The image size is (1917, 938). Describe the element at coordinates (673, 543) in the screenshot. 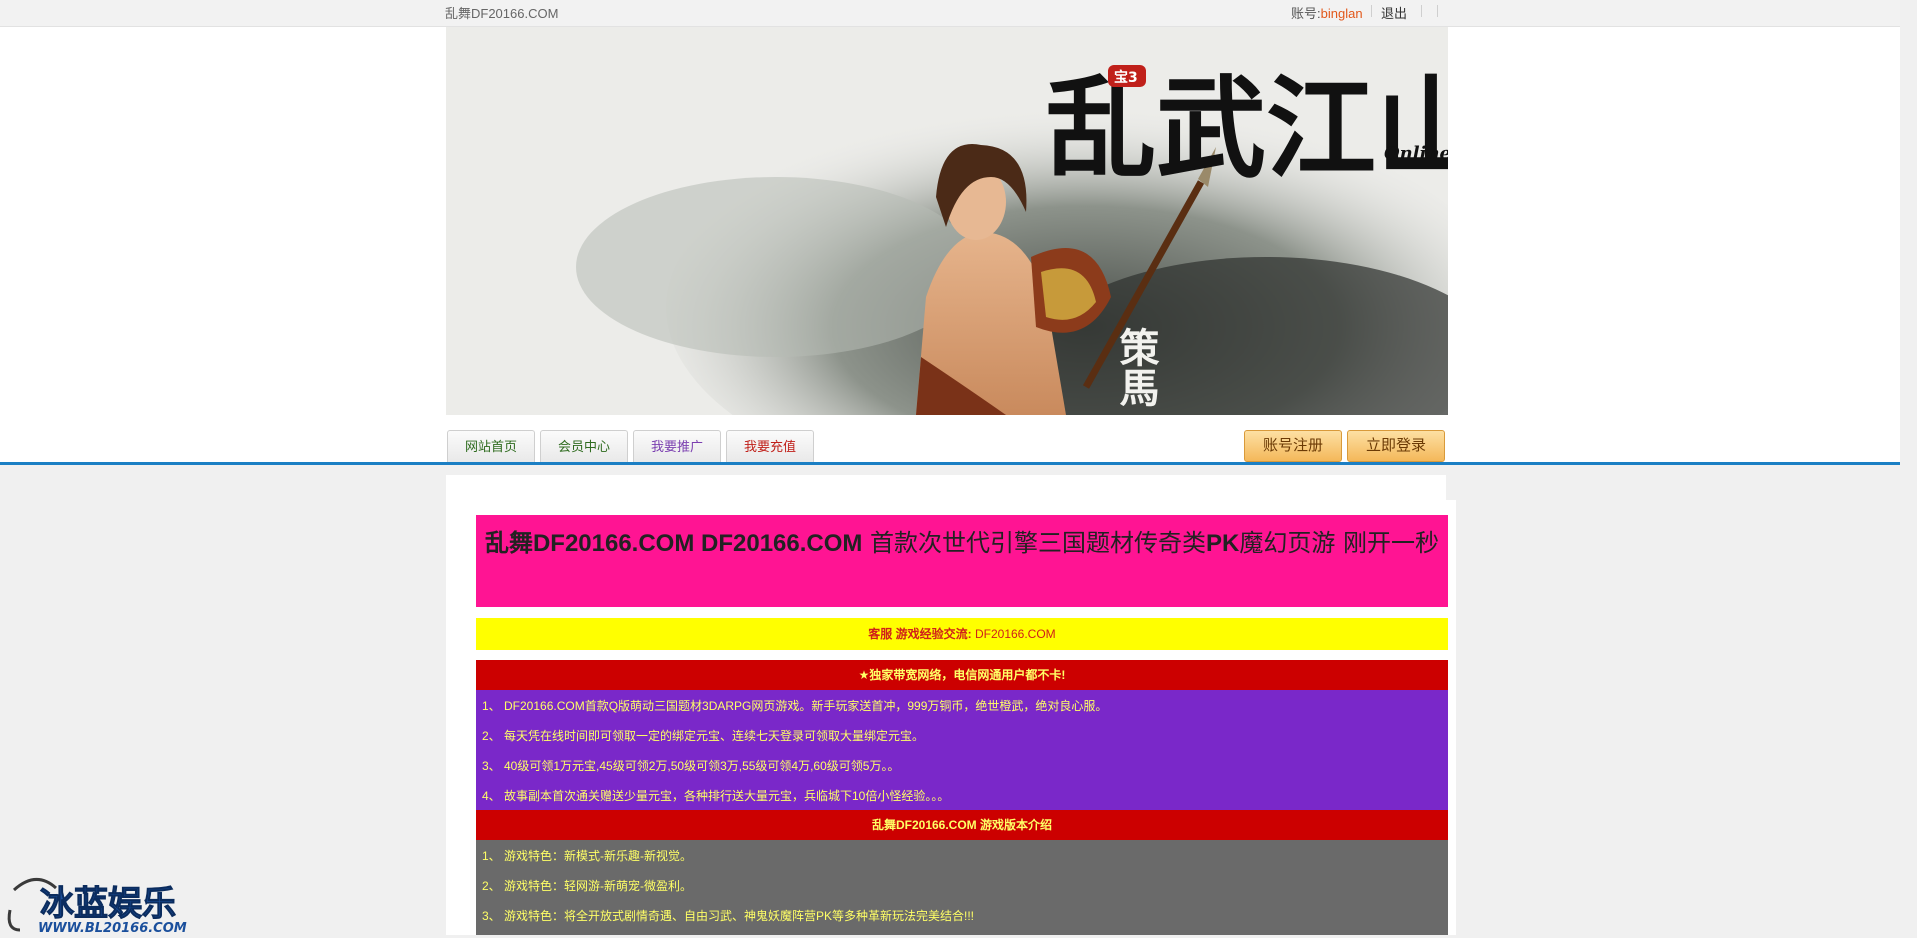

I see `title-bold: 乱舞DF20166.COM DF20166.COM` at that location.